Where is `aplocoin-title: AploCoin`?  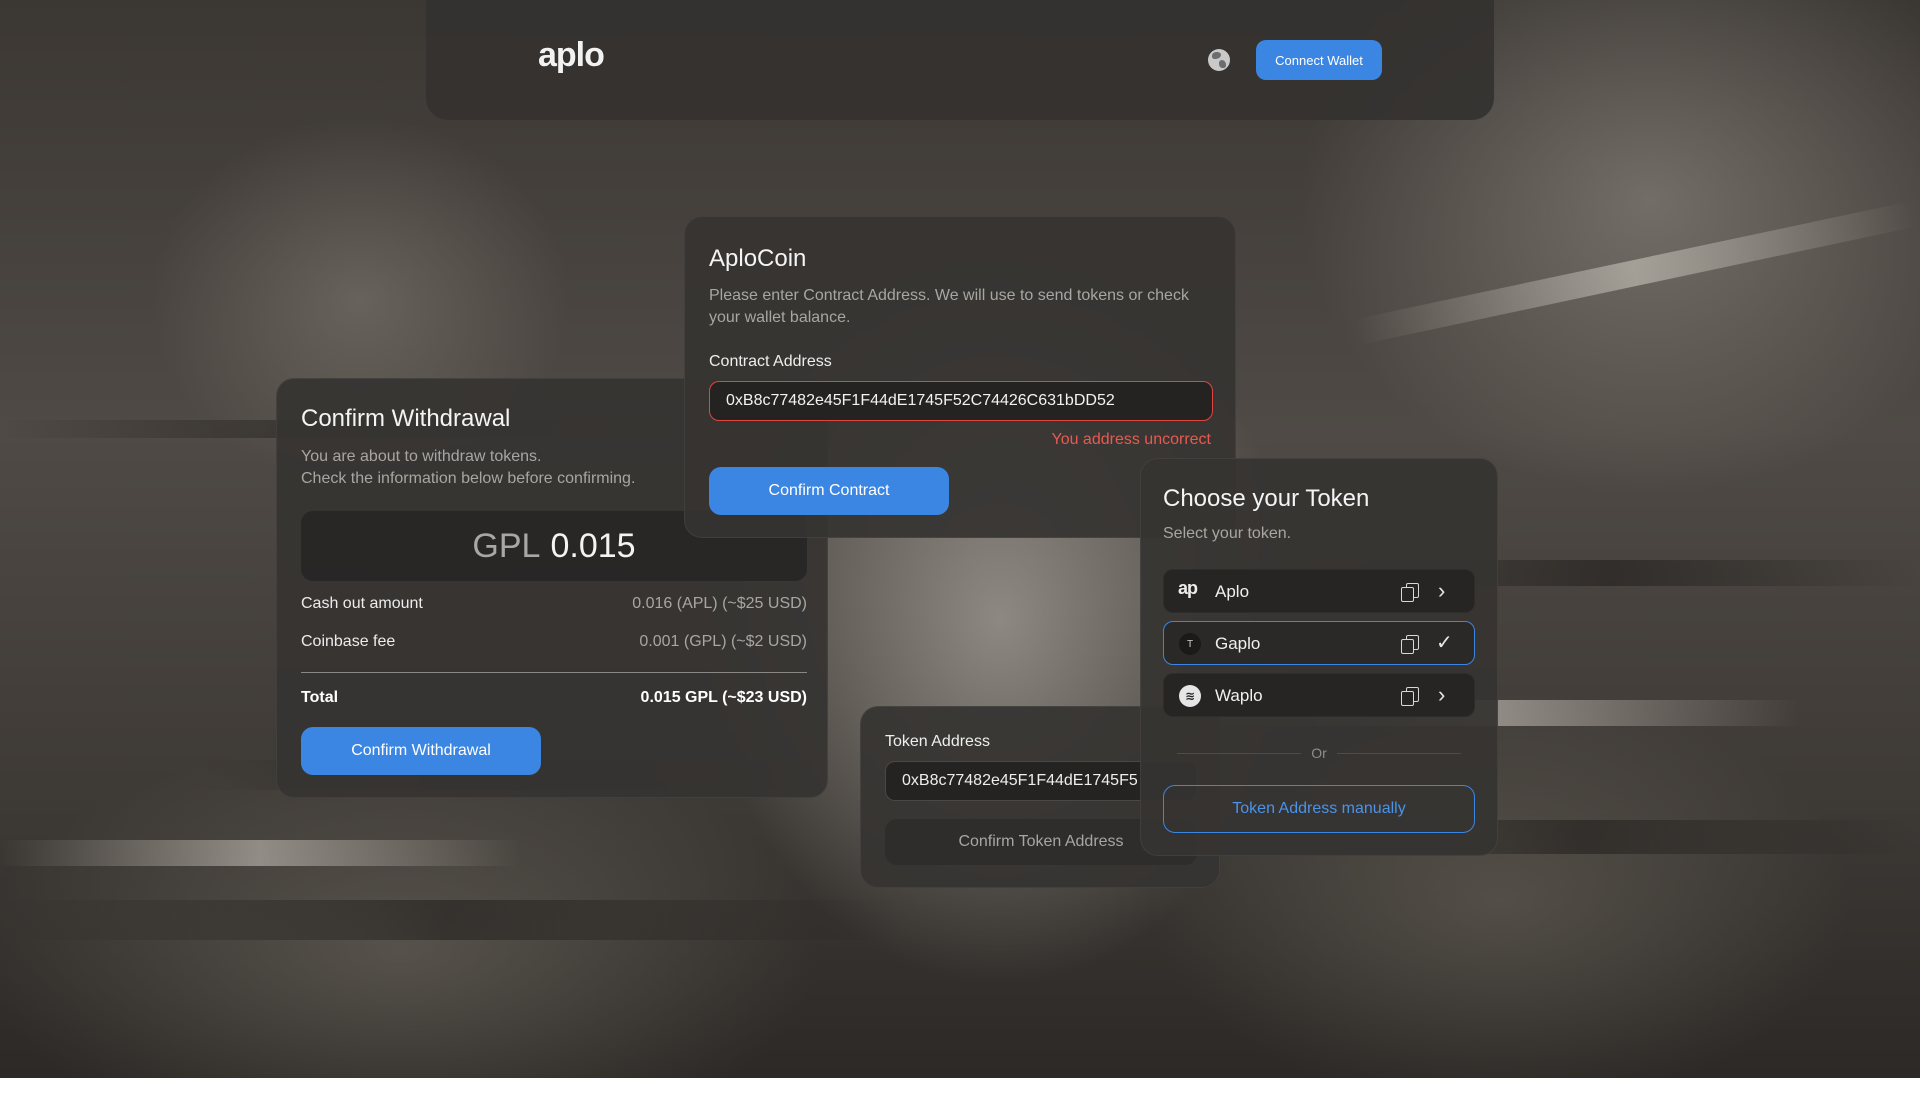
aplocoin-title: AploCoin is located at coordinates (758, 258).